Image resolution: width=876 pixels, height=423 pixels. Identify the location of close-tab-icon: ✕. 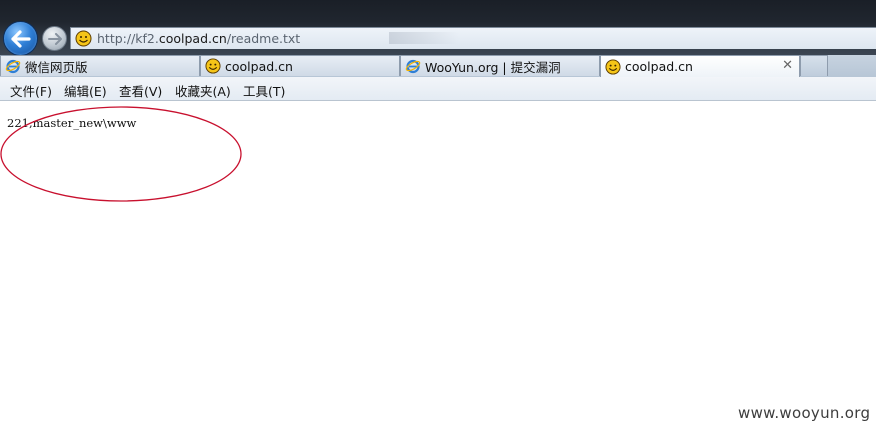
(787, 65).